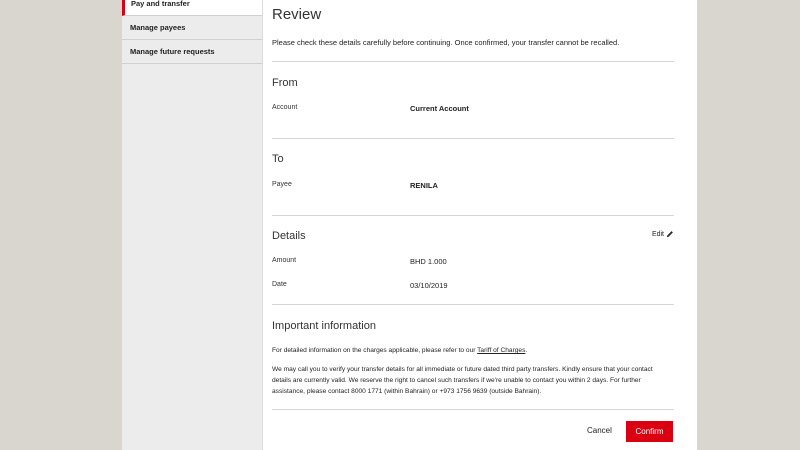 This screenshot has height=450, width=800. Describe the element at coordinates (285, 107) in the screenshot. I see `account-label: Account` at that location.